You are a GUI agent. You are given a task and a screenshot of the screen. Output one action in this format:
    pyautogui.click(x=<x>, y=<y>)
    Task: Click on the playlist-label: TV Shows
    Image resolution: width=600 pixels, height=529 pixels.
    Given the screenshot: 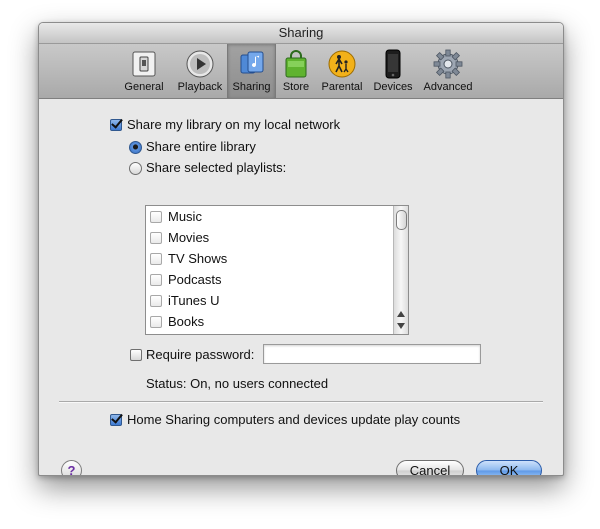 What is the action you would take?
    pyautogui.click(x=198, y=258)
    